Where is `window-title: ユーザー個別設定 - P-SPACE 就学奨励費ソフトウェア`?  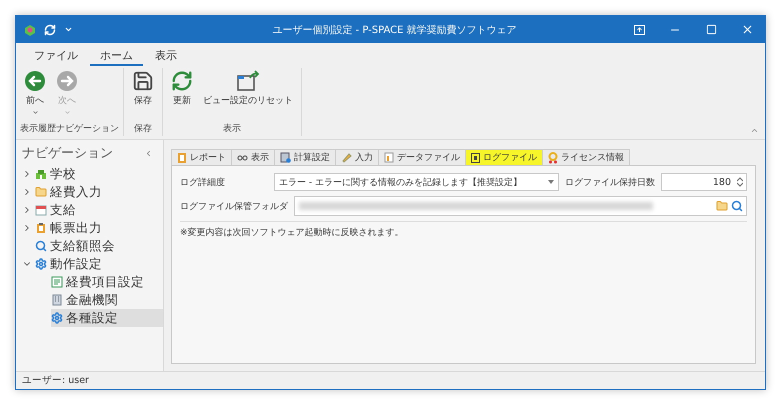 window-title: ユーザー個別設定 - P-SPACE 就学奨励費ソフトウェア is located at coordinates (394, 30).